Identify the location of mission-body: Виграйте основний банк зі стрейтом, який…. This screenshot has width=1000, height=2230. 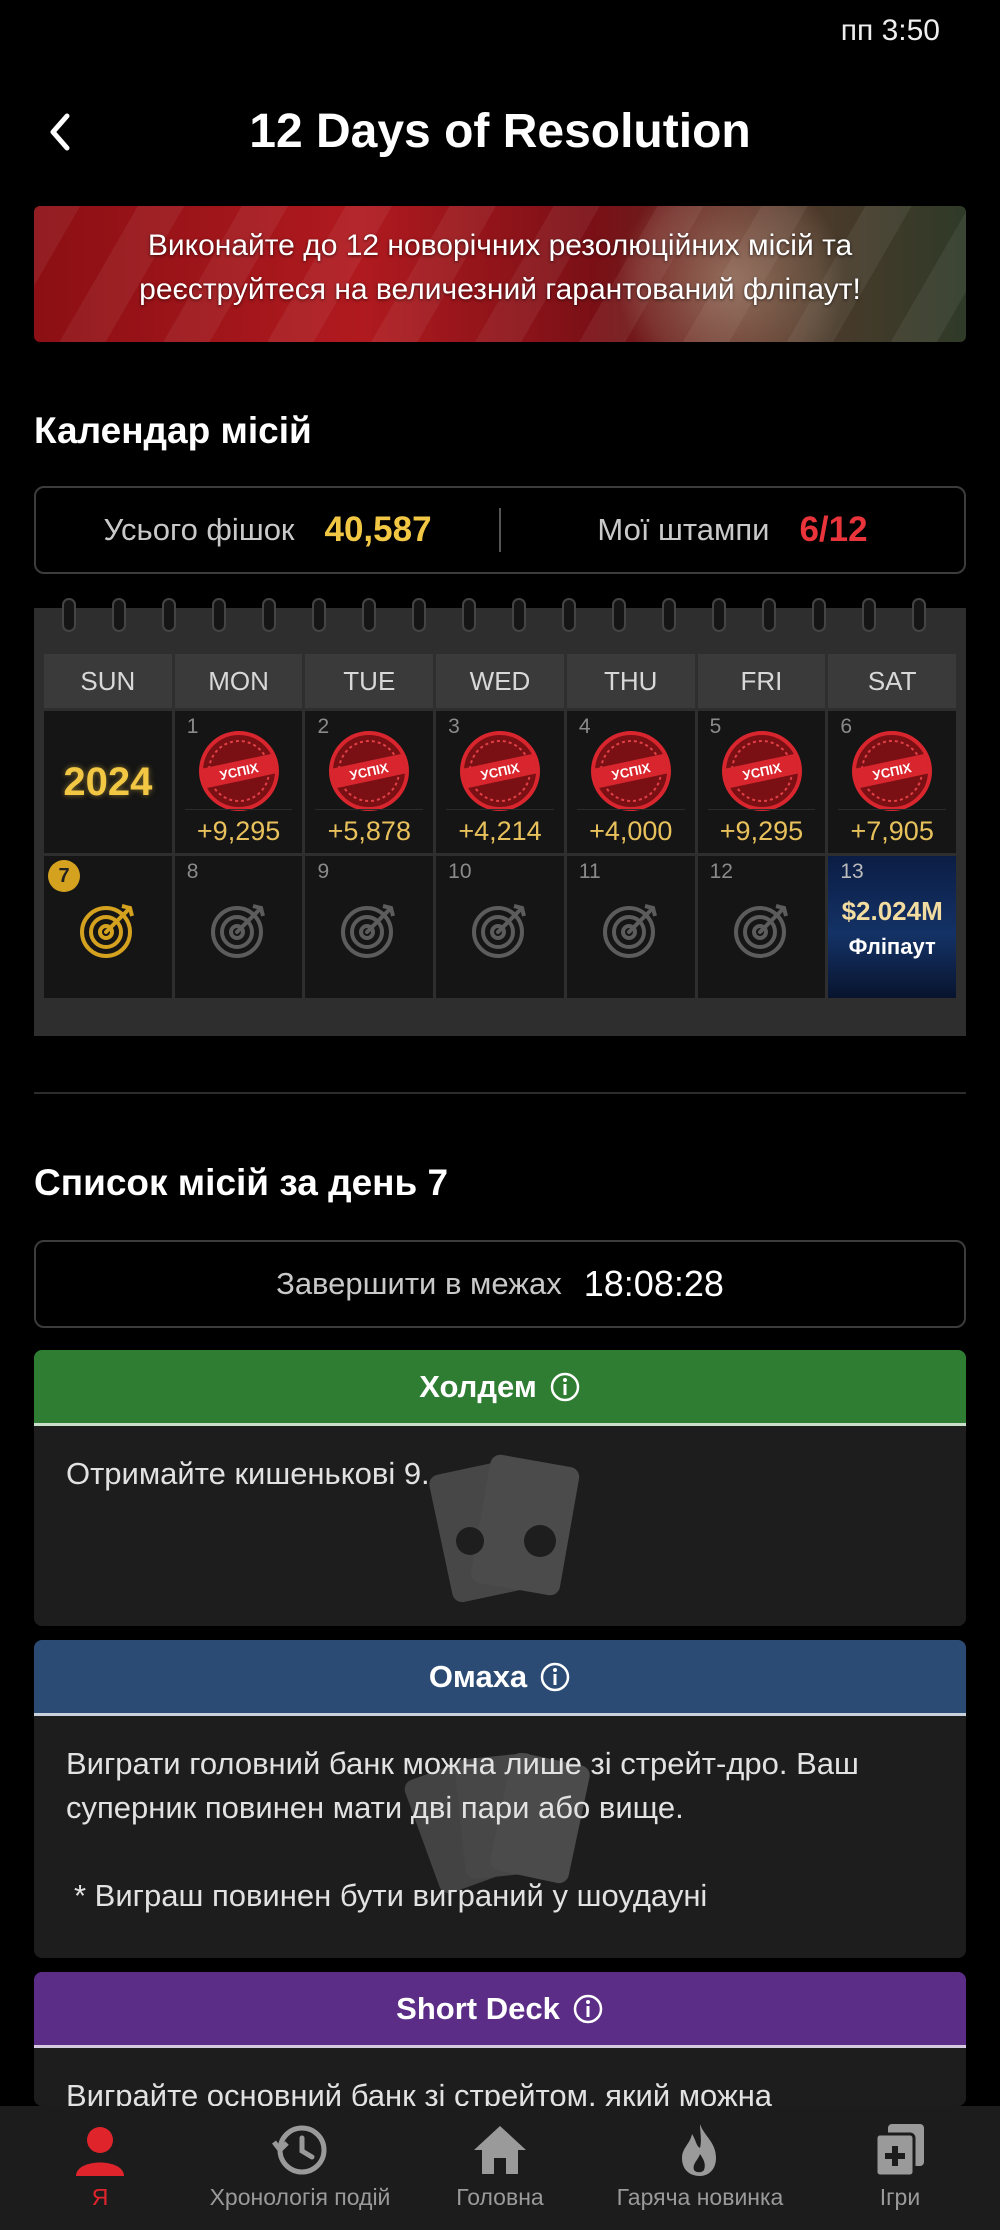
(500, 2077).